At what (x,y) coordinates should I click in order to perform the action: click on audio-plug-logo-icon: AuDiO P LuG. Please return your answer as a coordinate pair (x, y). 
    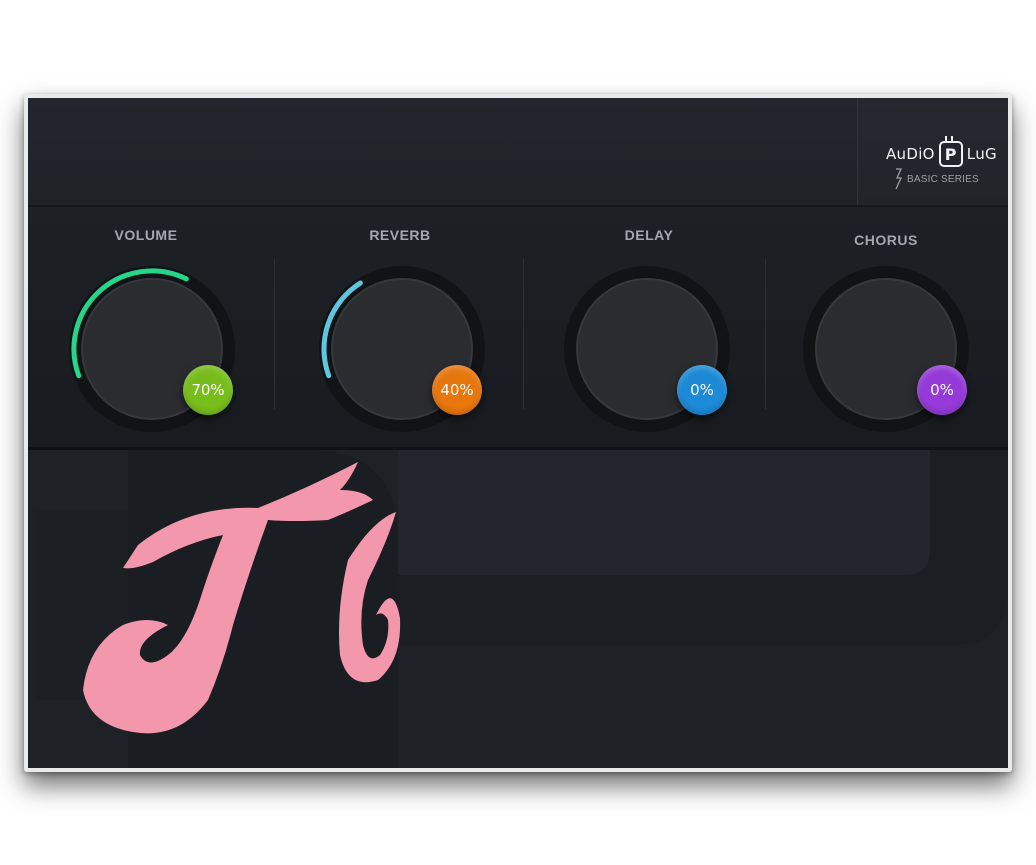
    Looking at the image, I should click on (941, 152).